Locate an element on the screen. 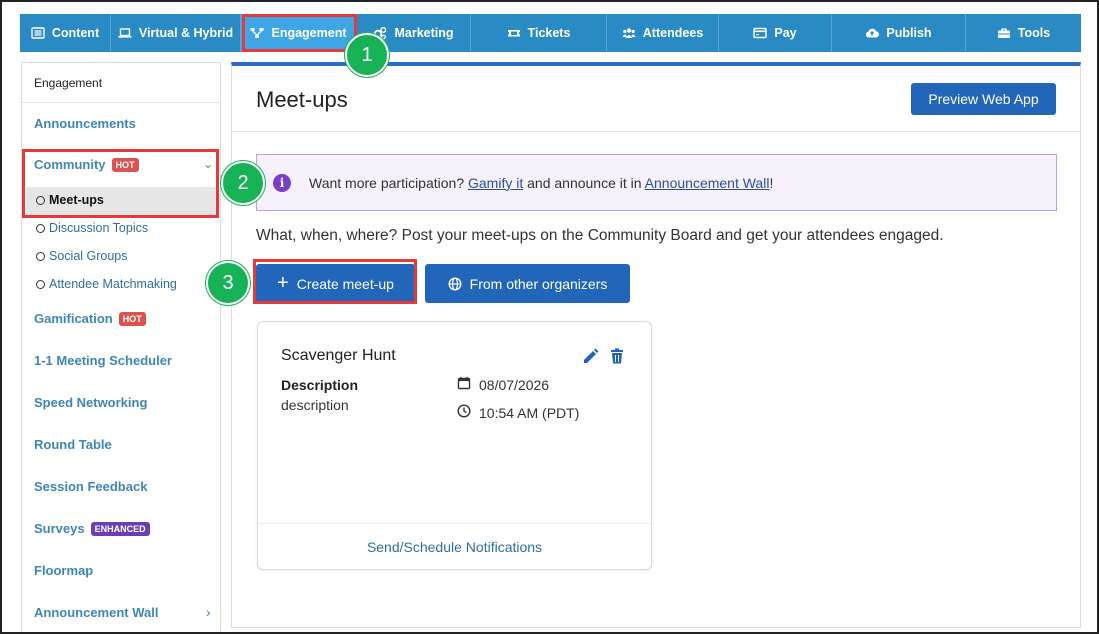  sidebar-item-label: Community is located at coordinates (70, 164).